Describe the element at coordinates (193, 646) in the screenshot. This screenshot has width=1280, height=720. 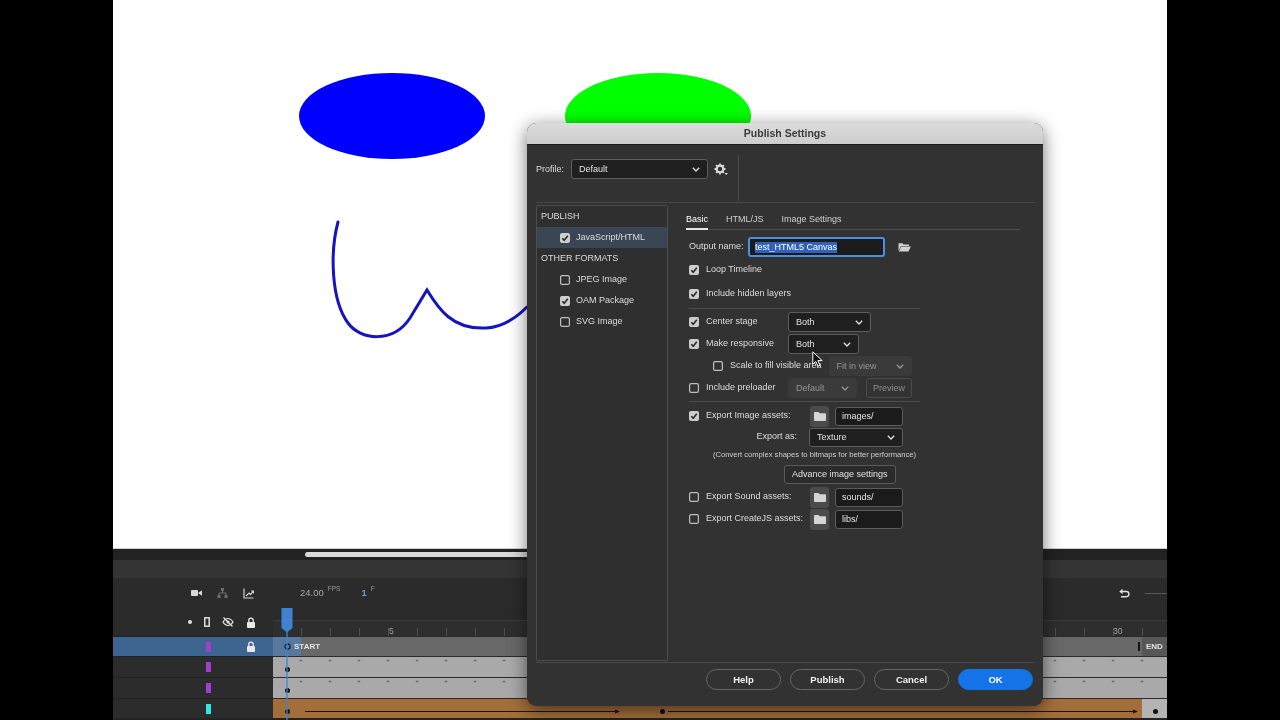
I see `layer-row` at that location.